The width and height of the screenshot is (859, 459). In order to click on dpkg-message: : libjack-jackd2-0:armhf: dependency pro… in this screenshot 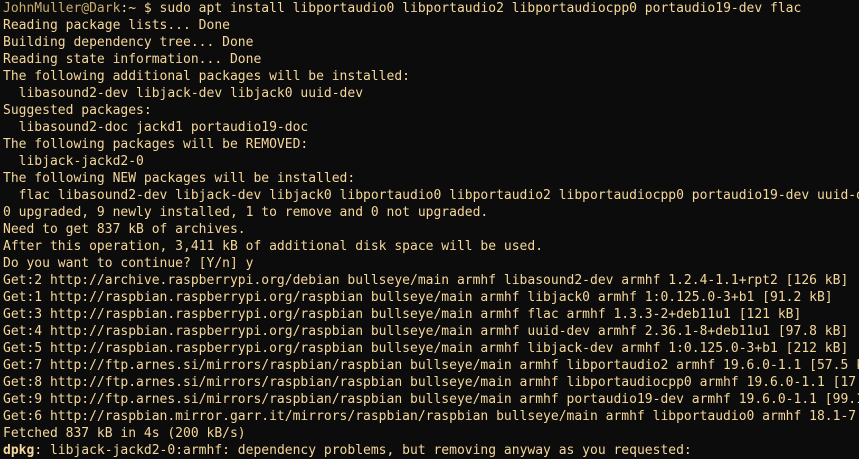, I will do `click(363, 450)`.